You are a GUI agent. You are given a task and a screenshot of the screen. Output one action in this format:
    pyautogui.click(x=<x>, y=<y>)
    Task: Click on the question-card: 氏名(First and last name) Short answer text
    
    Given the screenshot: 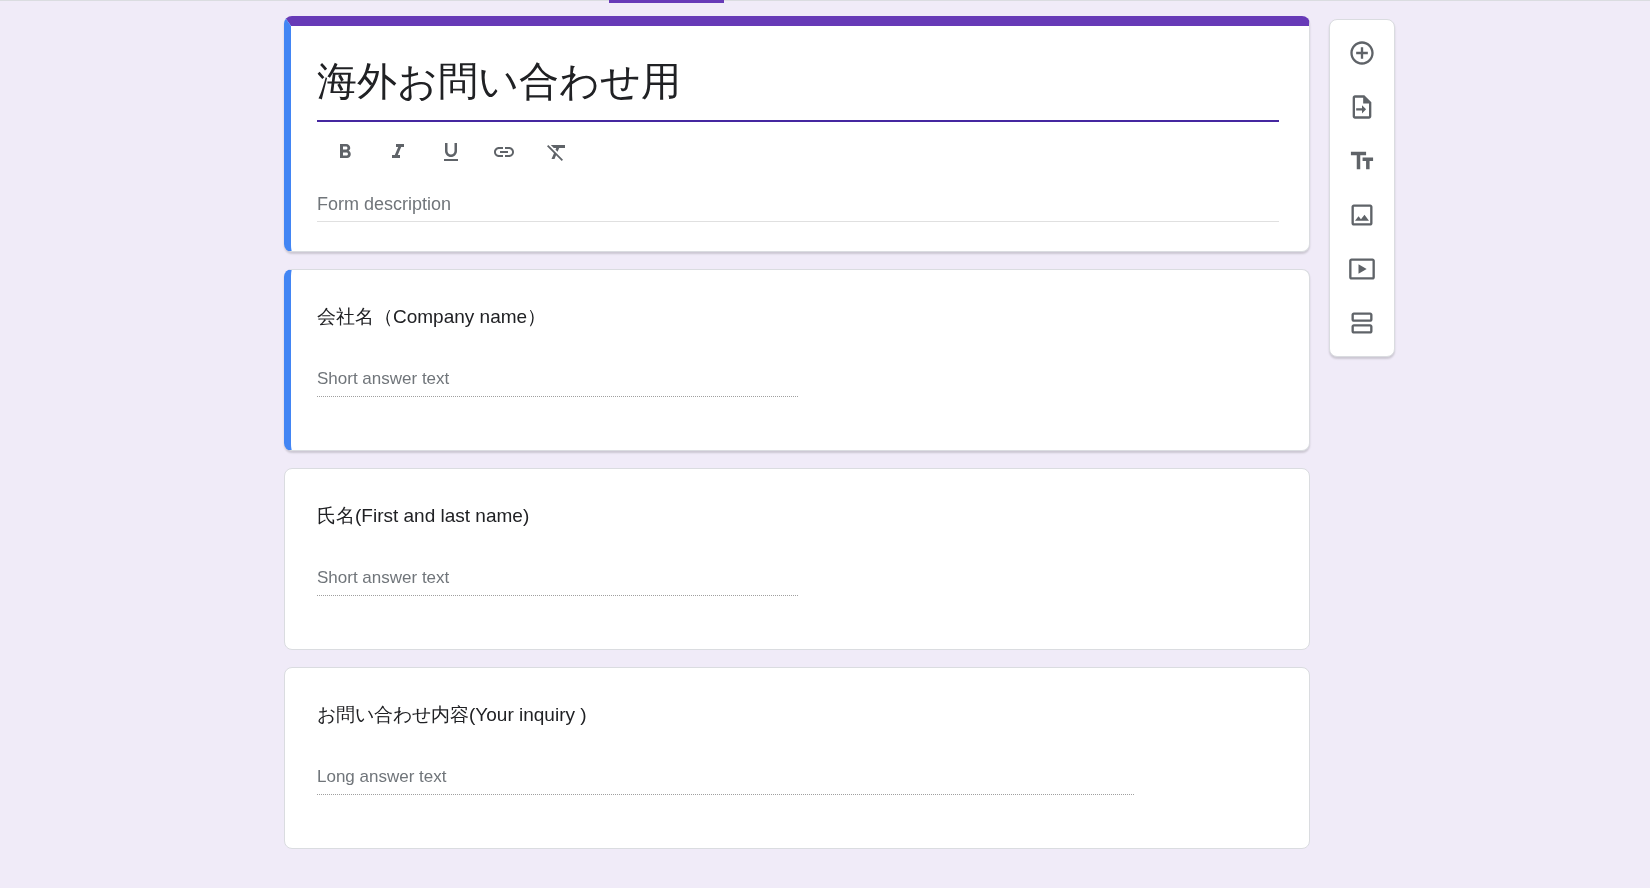 What is the action you would take?
    pyautogui.click(x=797, y=559)
    